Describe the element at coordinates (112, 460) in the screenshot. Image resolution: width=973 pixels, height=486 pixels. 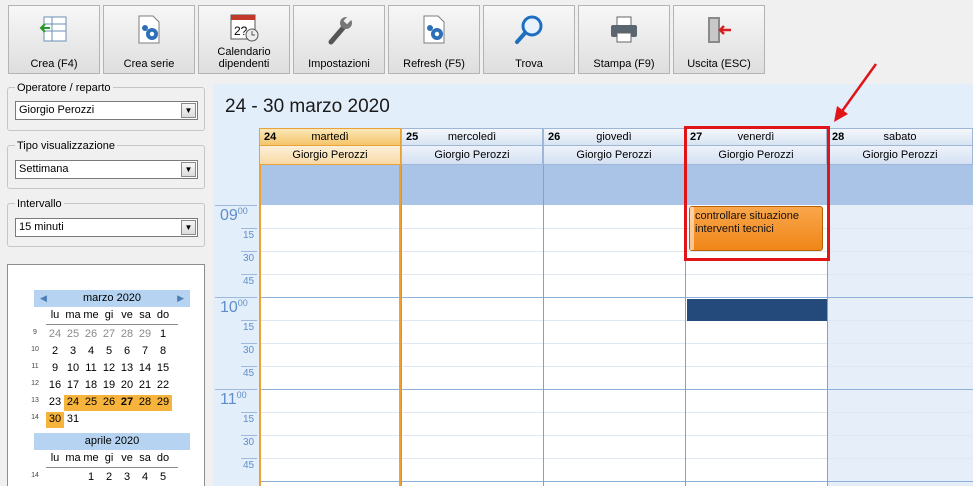
I see `days-of-week-header: lu ma me gi ve sa do` at that location.